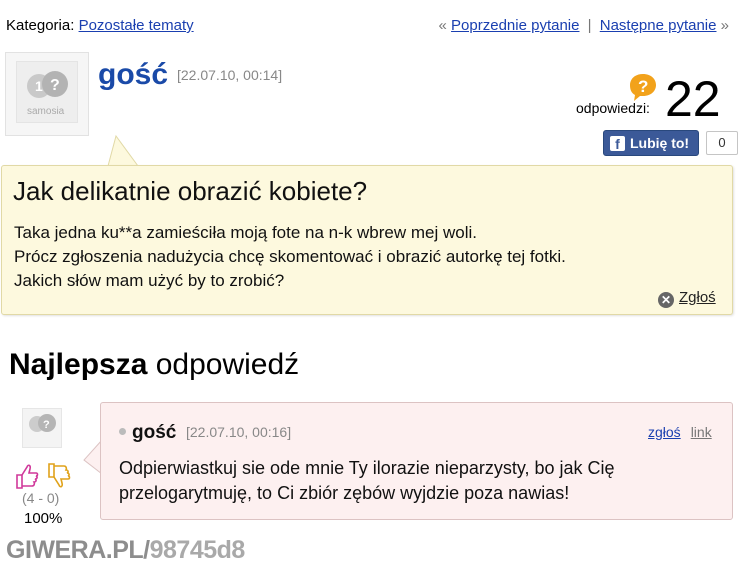  What do you see at coordinates (658, 25) in the screenshot?
I see `next-question-link: Następne pytanie` at bounding box center [658, 25].